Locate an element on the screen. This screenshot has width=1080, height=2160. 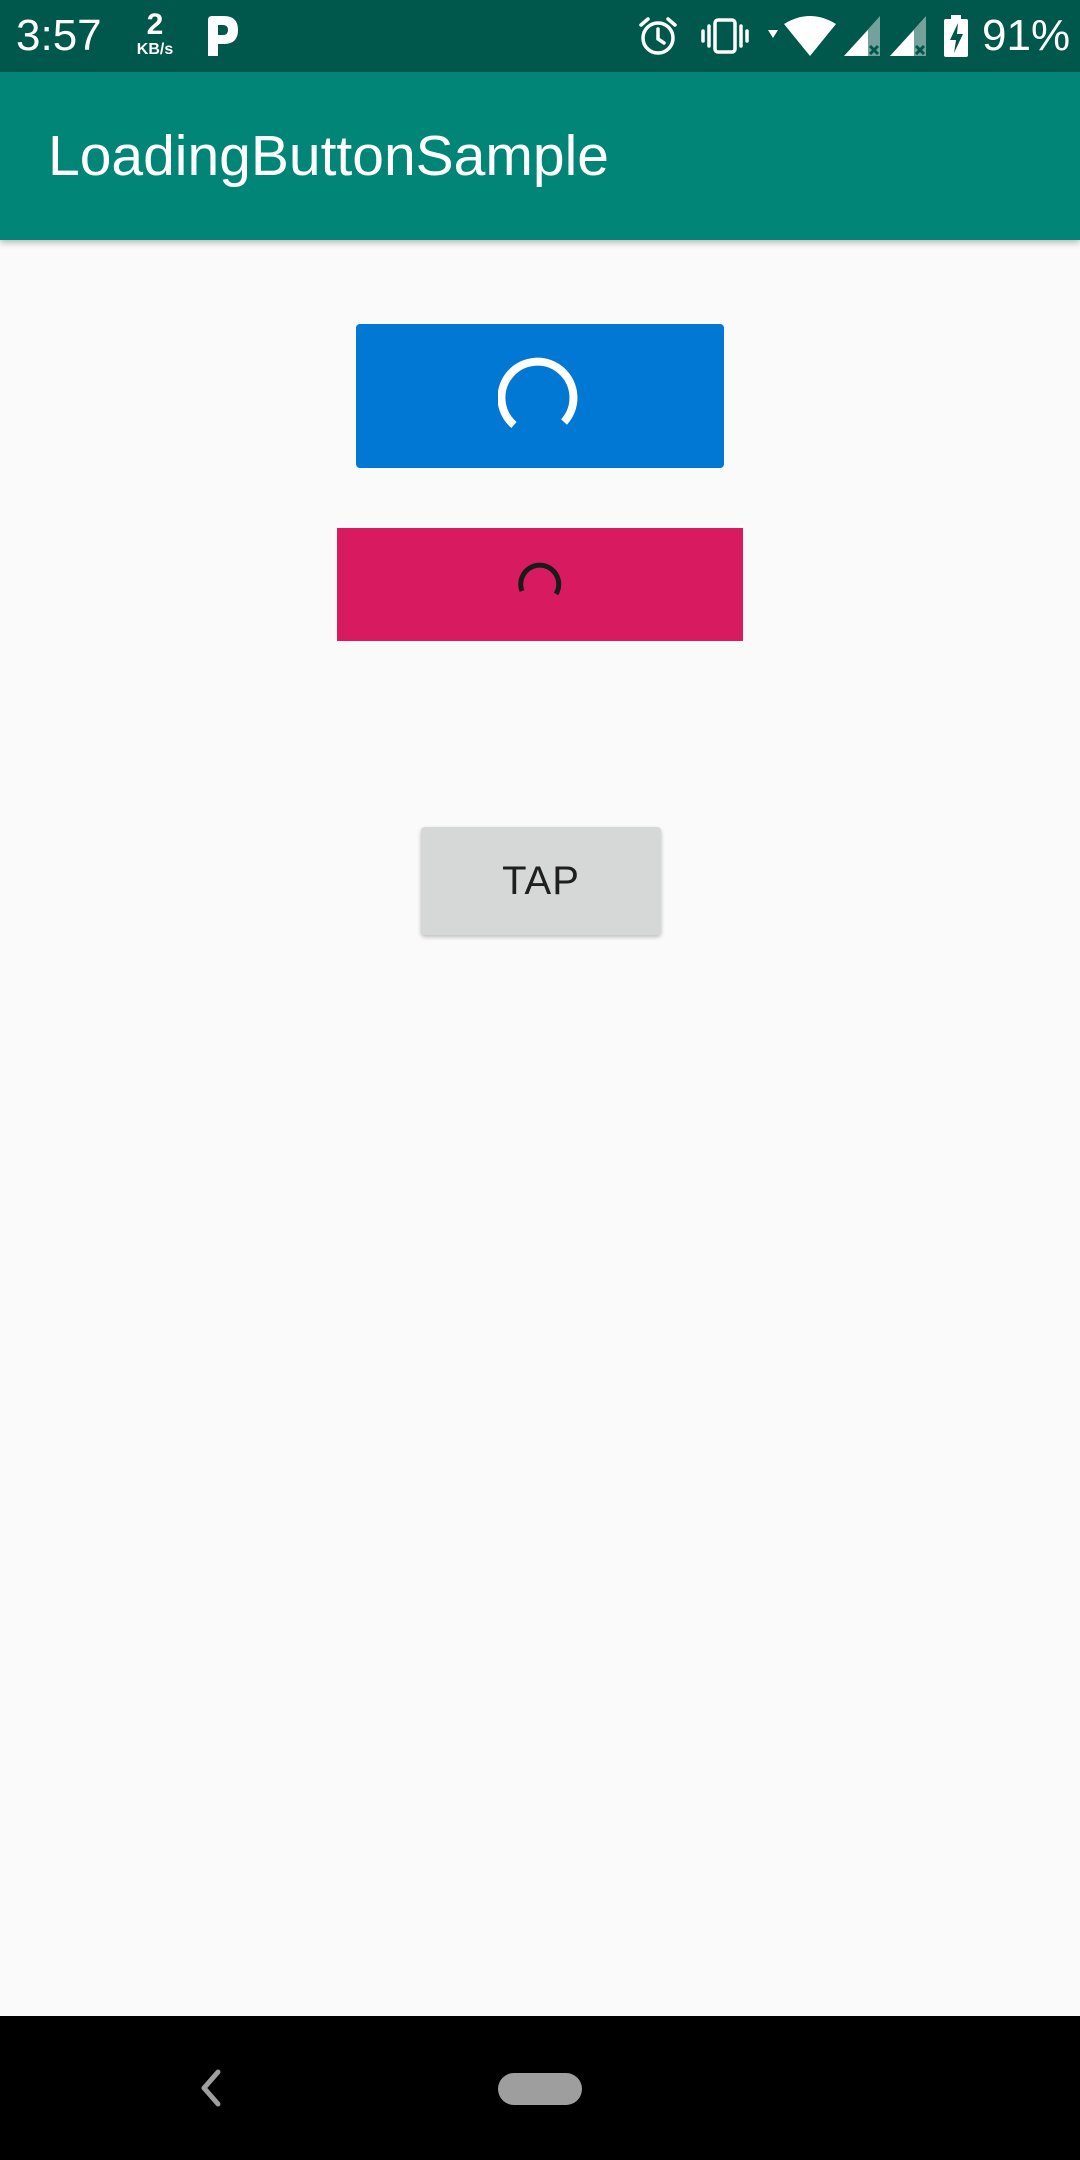
network-speed-value: 2 is located at coordinates (155, 24).